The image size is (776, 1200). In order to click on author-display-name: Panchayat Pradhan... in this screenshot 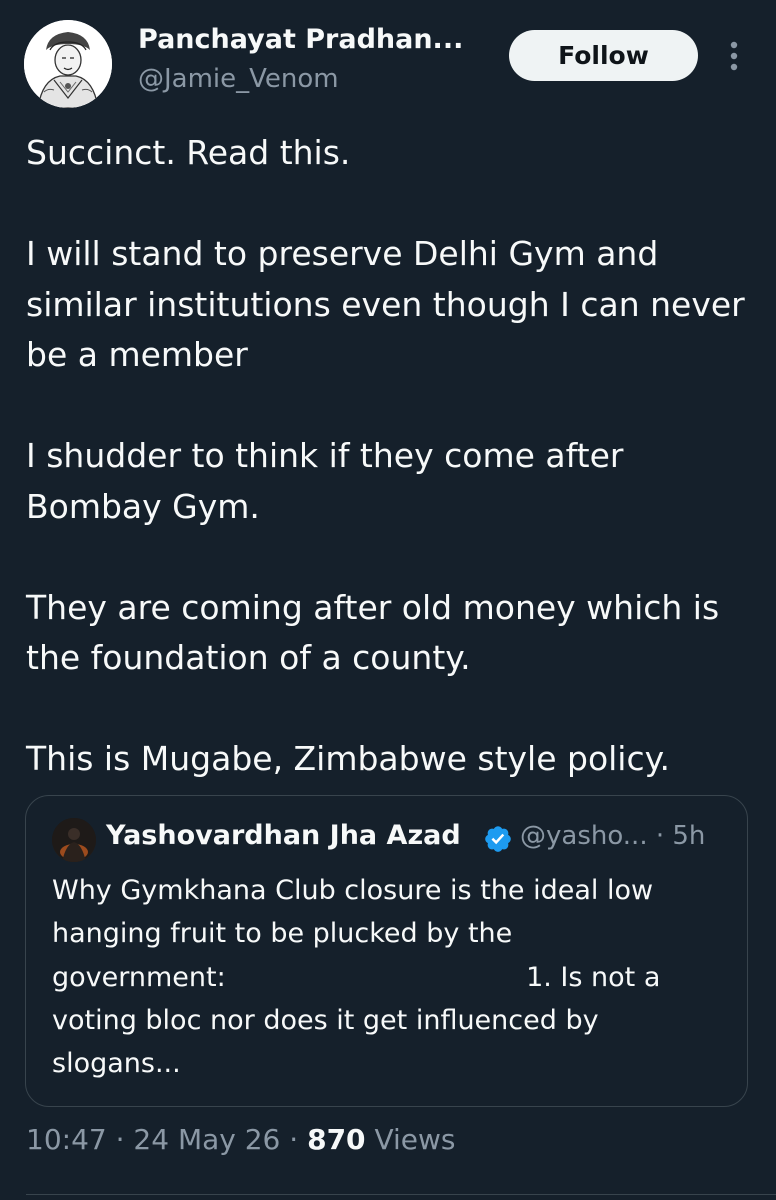, I will do `click(300, 39)`.